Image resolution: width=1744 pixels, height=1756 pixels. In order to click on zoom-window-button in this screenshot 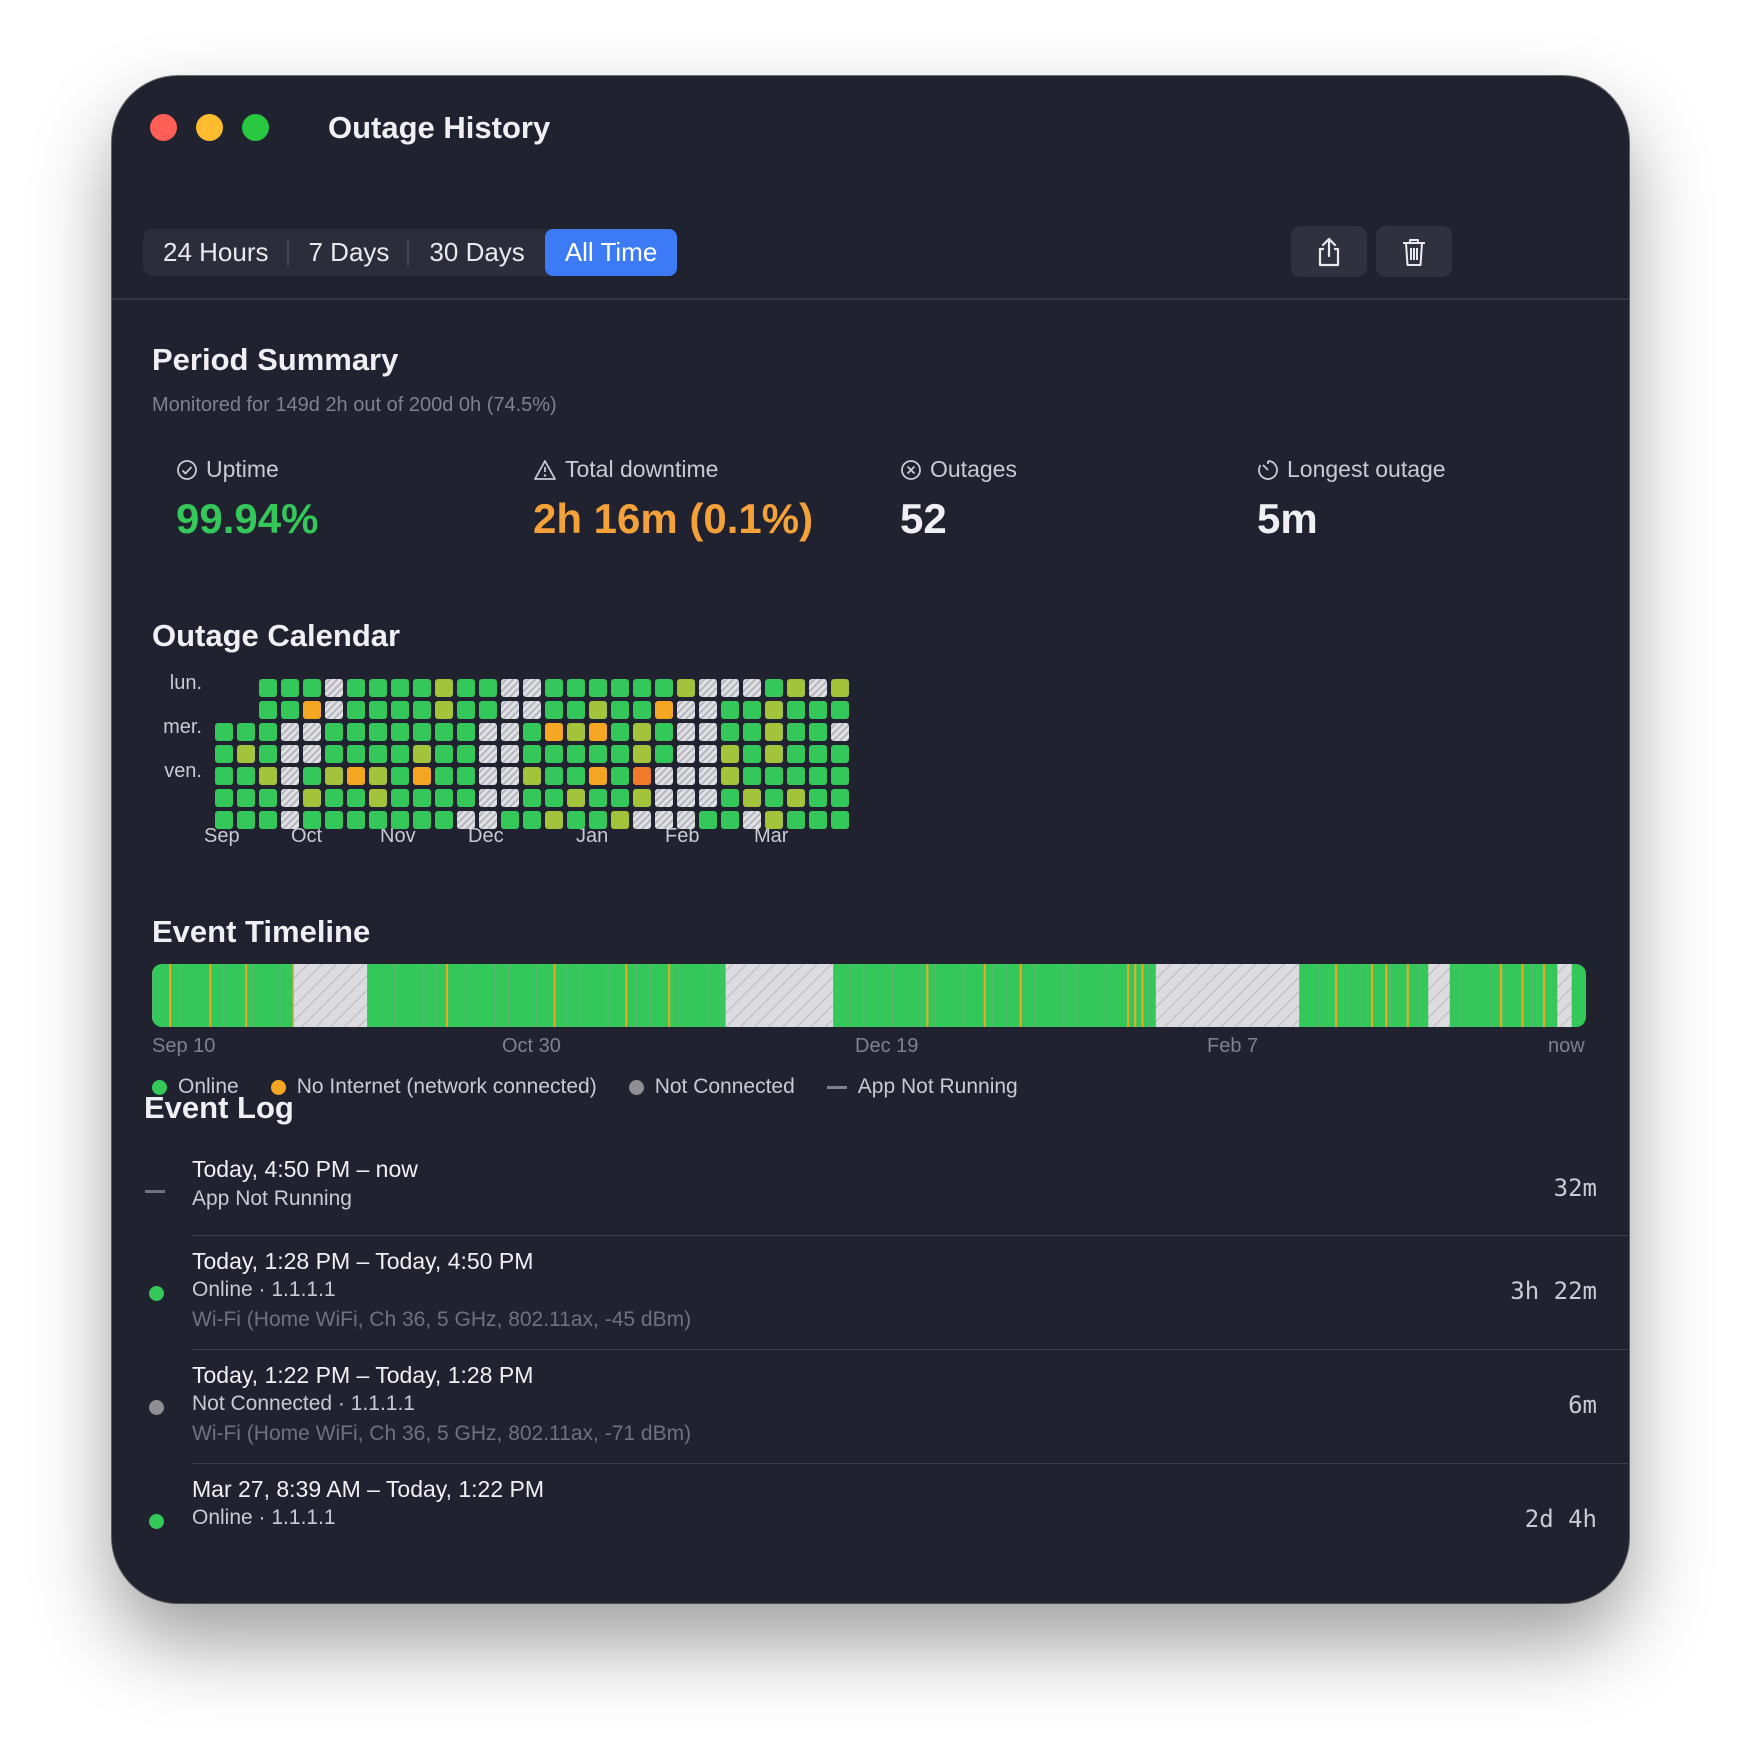, I will do `click(255, 127)`.